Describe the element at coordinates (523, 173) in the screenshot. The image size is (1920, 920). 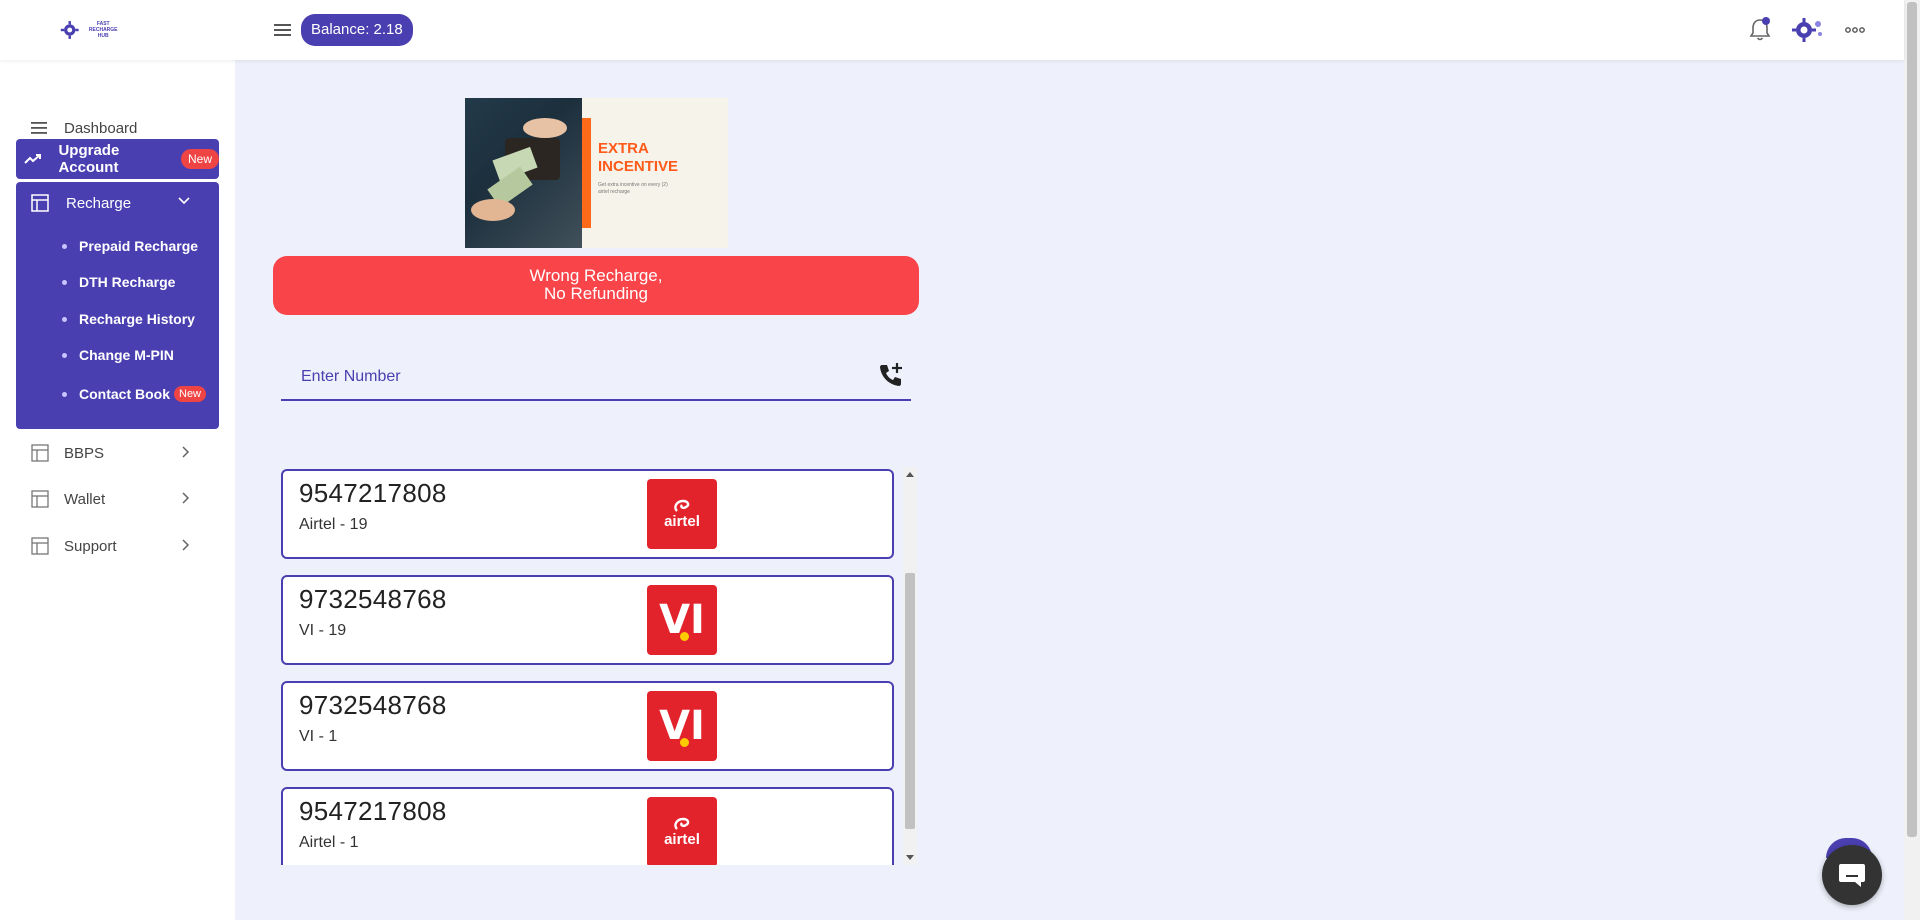
I see `banner-photo` at that location.